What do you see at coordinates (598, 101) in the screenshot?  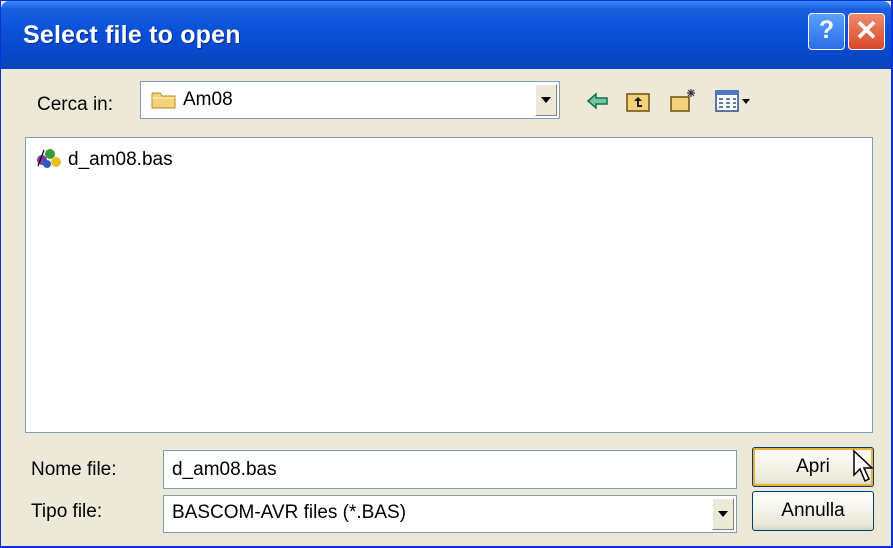 I see `back-arrow-icon` at bounding box center [598, 101].